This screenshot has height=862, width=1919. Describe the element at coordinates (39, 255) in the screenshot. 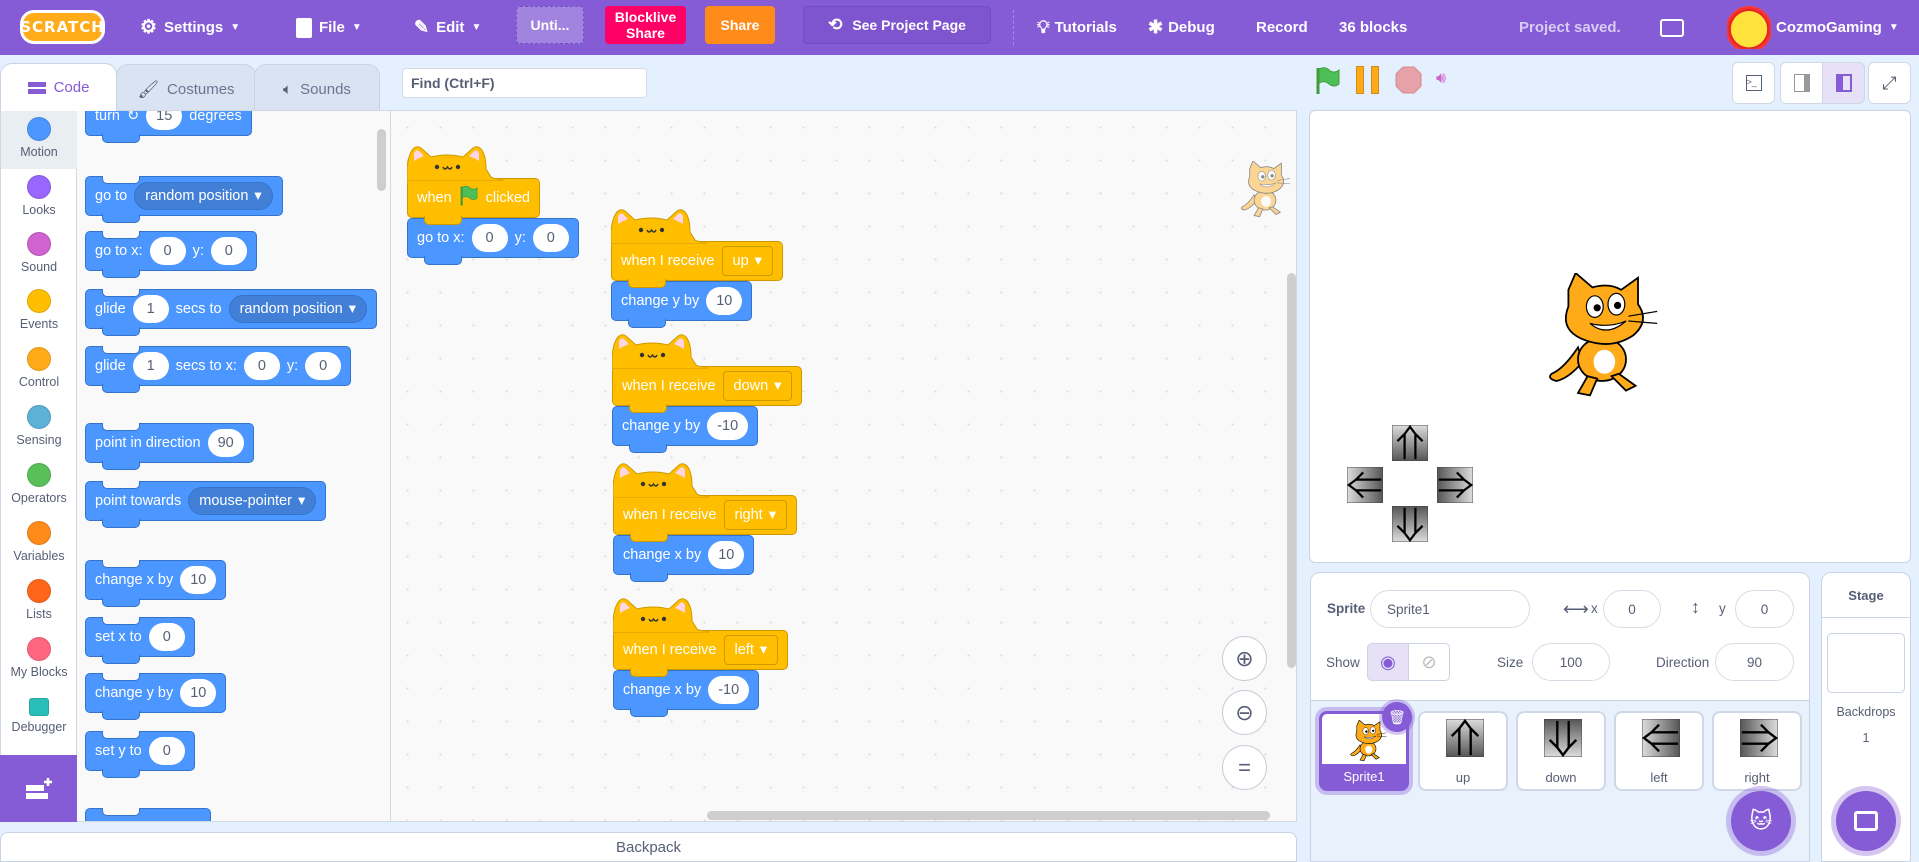

I see `category-sound: Sound` at that location.